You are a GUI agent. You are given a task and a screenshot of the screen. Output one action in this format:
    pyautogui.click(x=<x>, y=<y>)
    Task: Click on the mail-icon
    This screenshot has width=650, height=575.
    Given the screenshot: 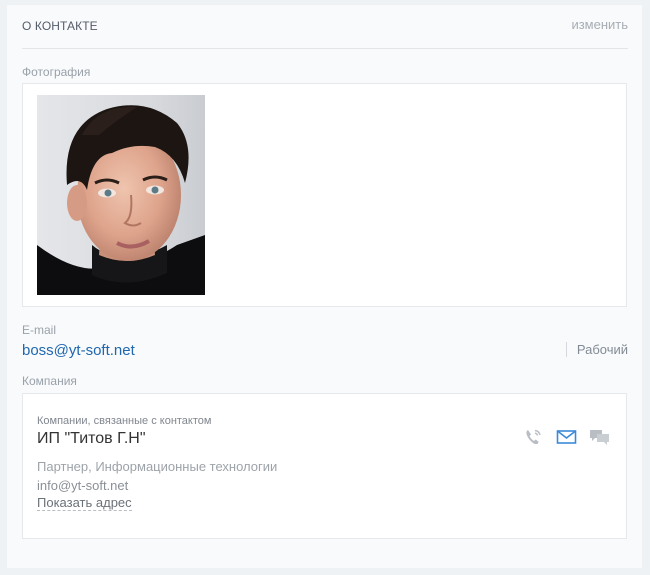 What is the action you would take?
    pyautogui.click(x=566, y=437)
    